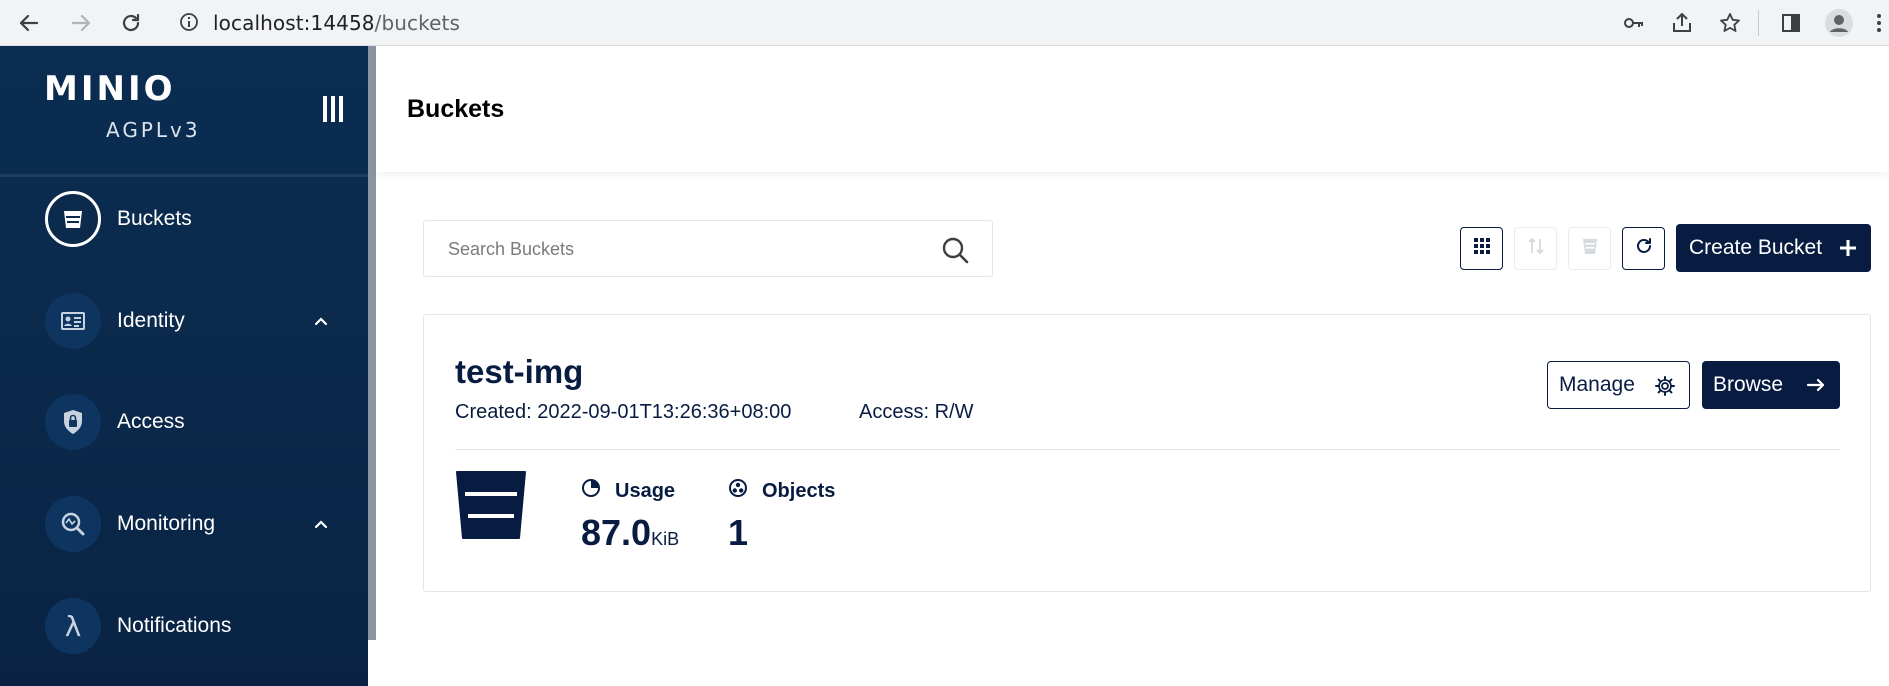  What do you see at coordinates (151, 421) in the screenshot?
I see `sidebar-item-label: Access` at bounding box center [151, 421].